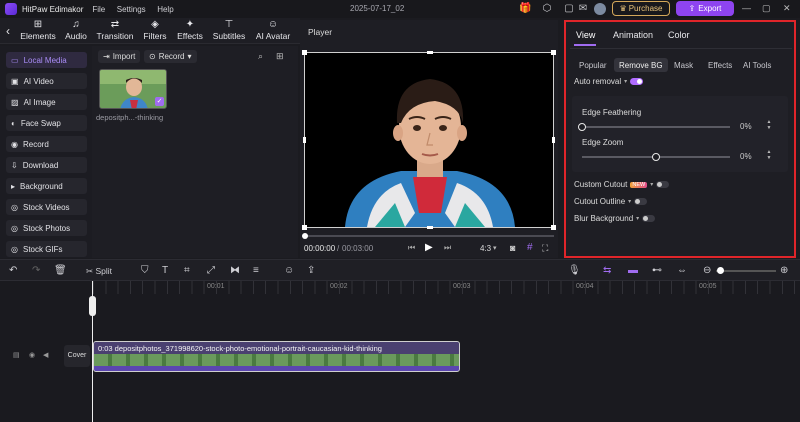 Image resolution: width=800 pixels, height=422 pixels. I want to click on tab-elements: ⊞ Elements, so click(38, 30).